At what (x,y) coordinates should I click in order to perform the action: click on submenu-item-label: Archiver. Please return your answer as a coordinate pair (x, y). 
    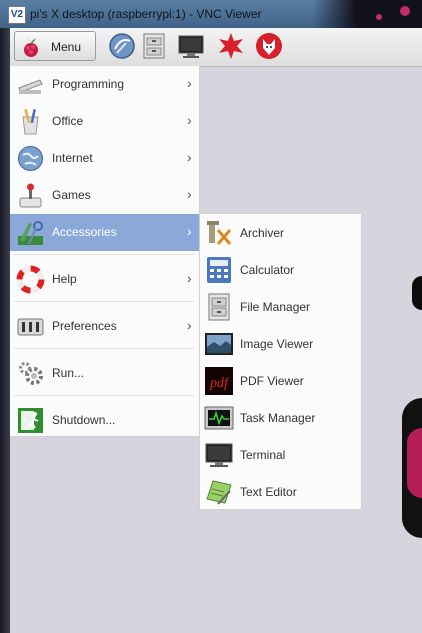
    Looking at the image, I should click on (262, 233).